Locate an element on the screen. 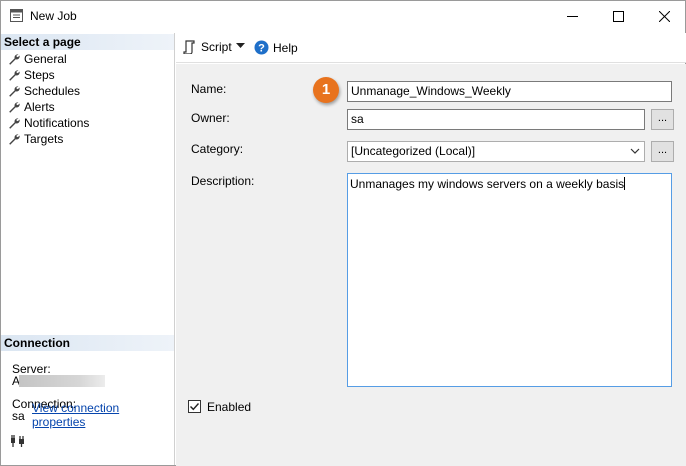  category-select: [Uncategorized (Local)] is located at coordinates (496, 151).